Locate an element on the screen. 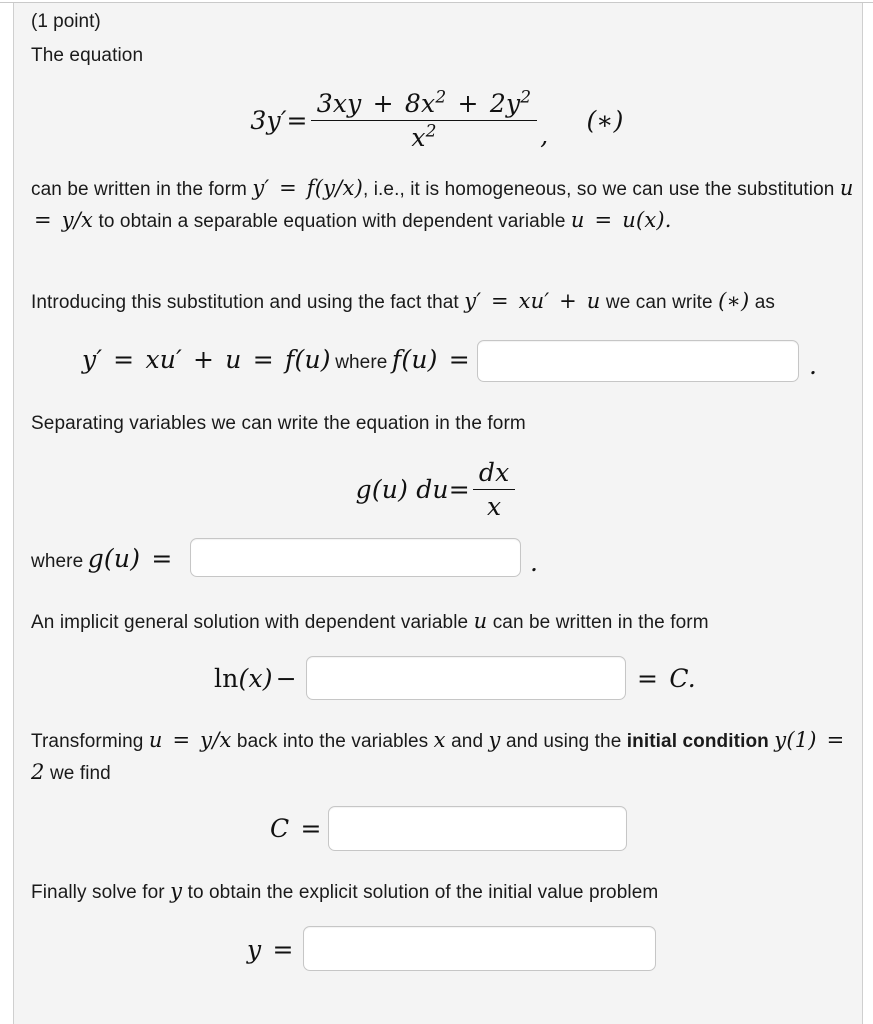  separable-fraction: dx x is located at coordinates (494, 490).